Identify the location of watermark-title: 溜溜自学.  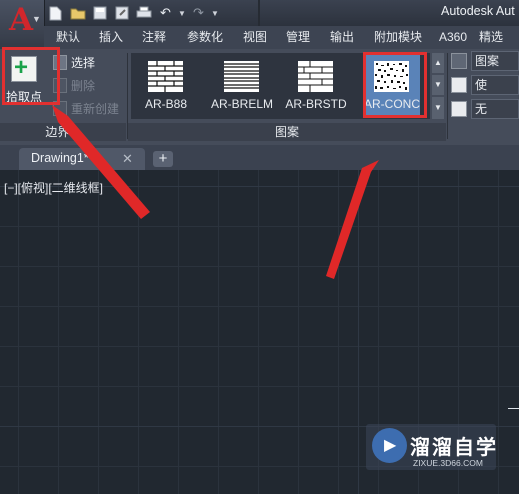
(454, 448).